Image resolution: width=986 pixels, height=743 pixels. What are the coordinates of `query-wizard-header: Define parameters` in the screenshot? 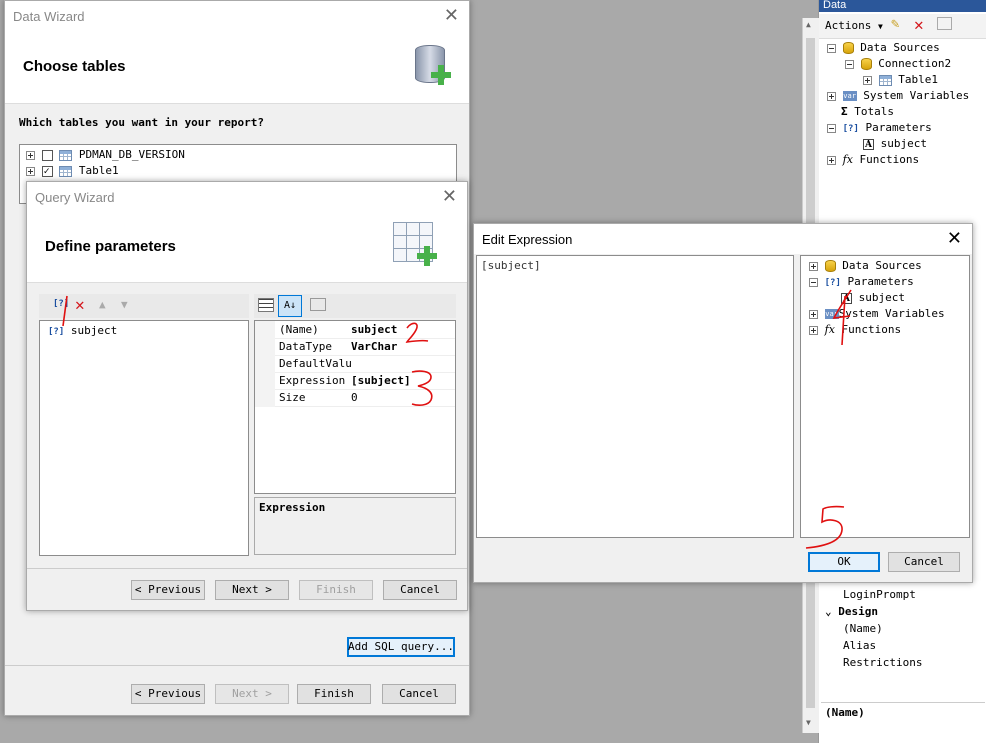 It's located at (247, 247).